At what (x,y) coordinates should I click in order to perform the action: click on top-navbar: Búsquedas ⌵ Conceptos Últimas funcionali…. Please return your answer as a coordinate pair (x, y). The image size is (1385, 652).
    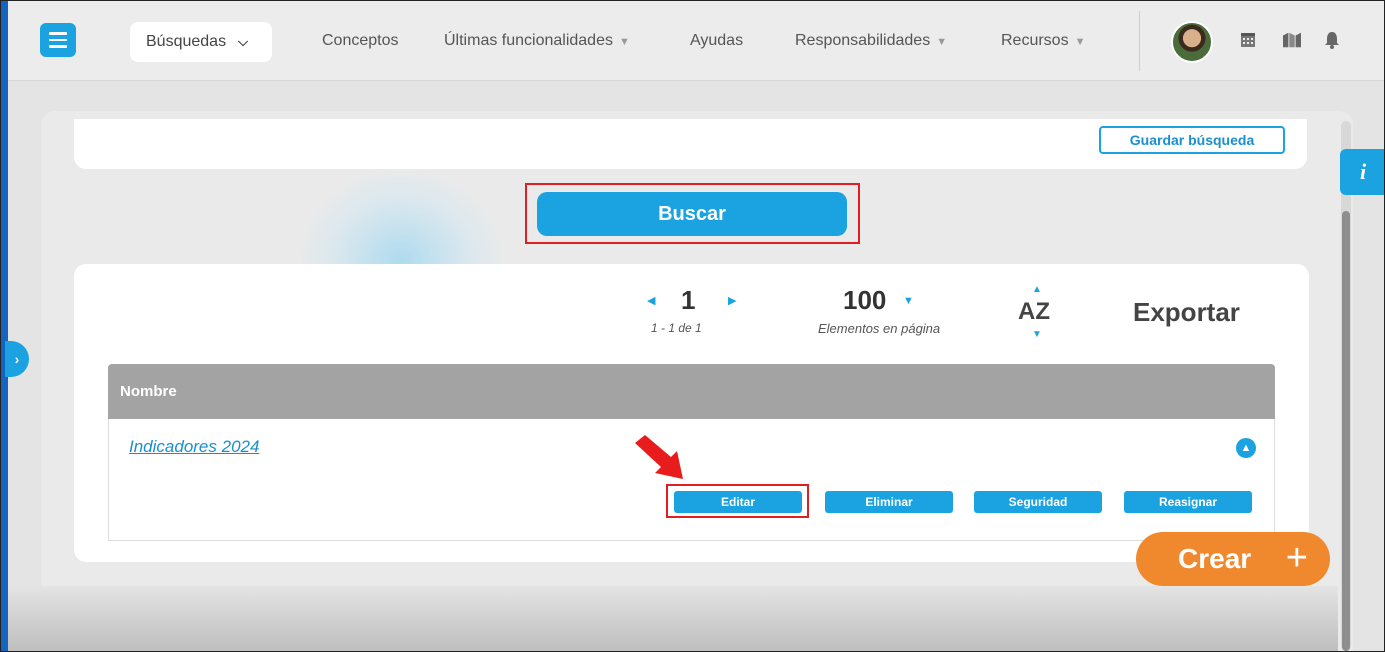
    Looking at the image, I should click on (696, 41).